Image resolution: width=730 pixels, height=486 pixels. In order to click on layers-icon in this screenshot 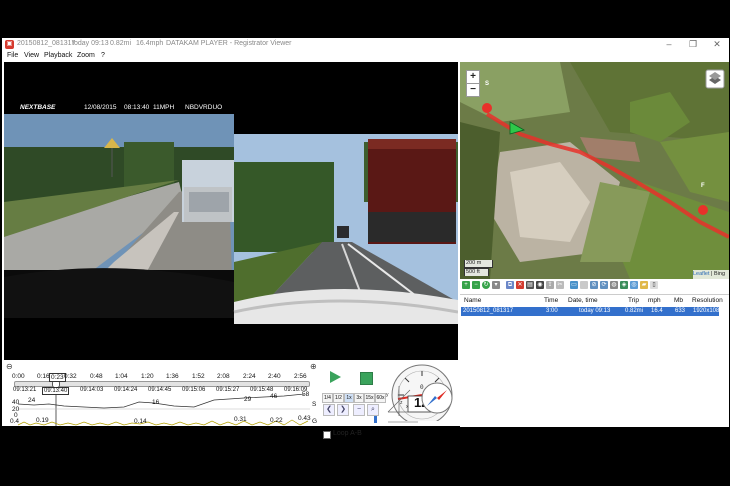, I will do `click(715, 79)`.